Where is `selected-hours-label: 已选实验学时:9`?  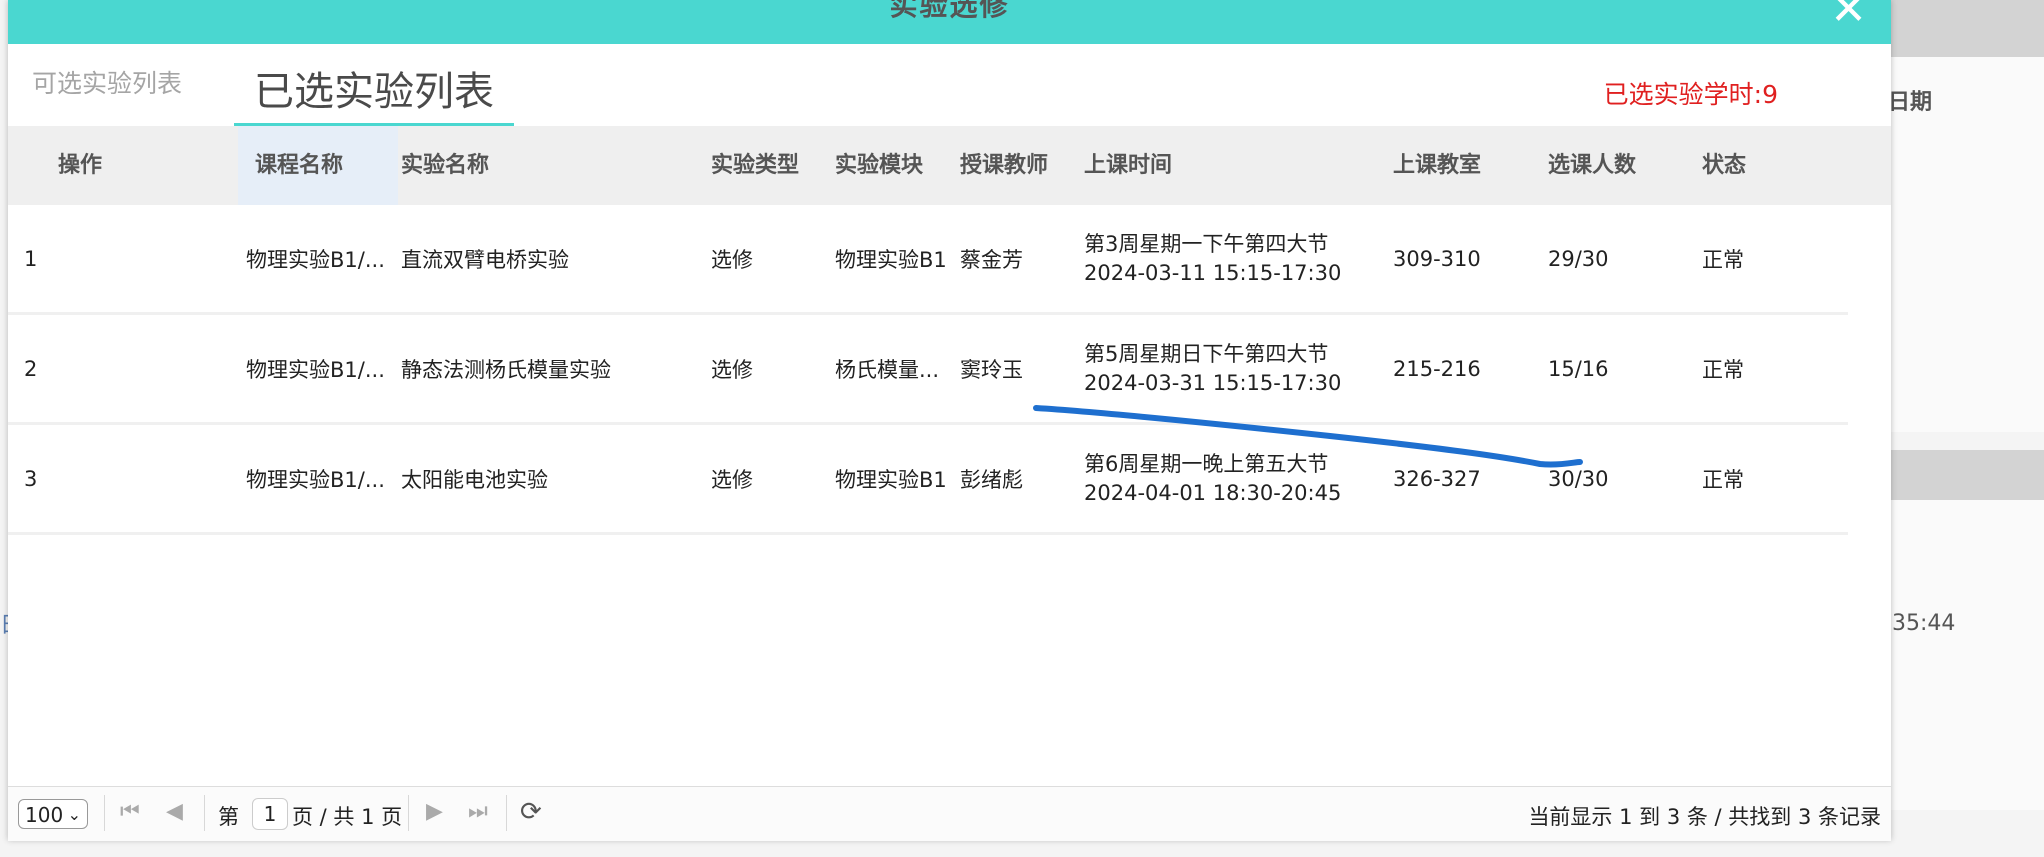 selected-hours-label: 已选实验学时:9 is located at coordinates (1690, 94).